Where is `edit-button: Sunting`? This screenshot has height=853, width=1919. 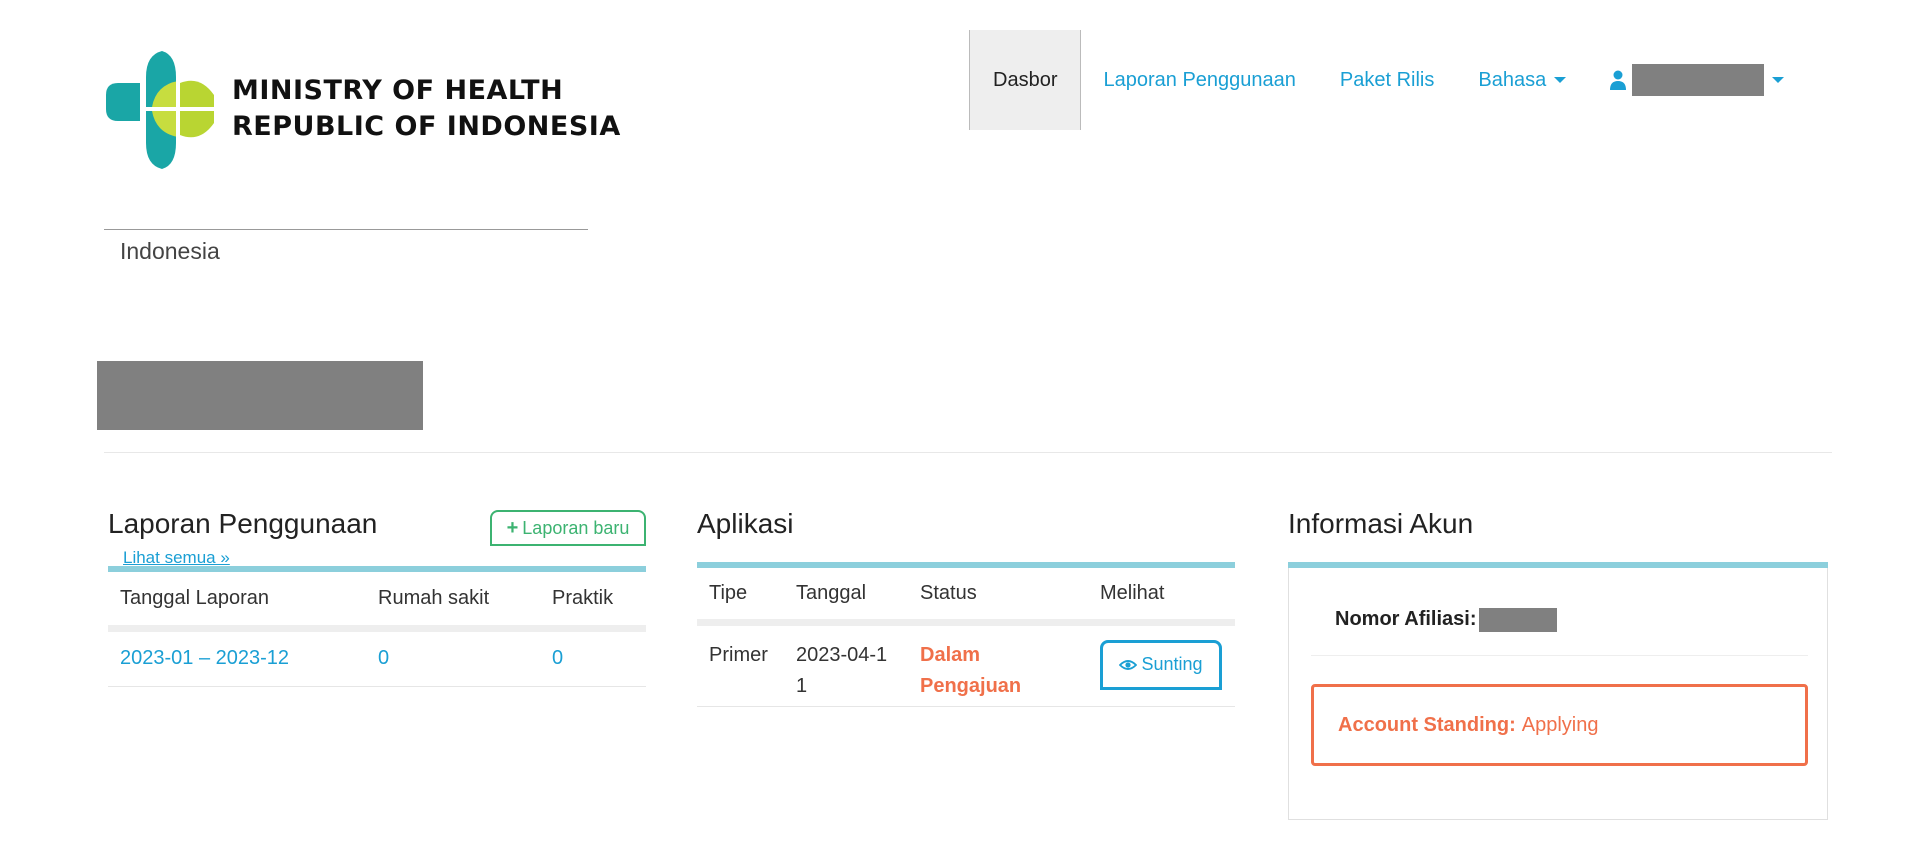
edit-button: Sunting is located at coordinates (1161, 664).